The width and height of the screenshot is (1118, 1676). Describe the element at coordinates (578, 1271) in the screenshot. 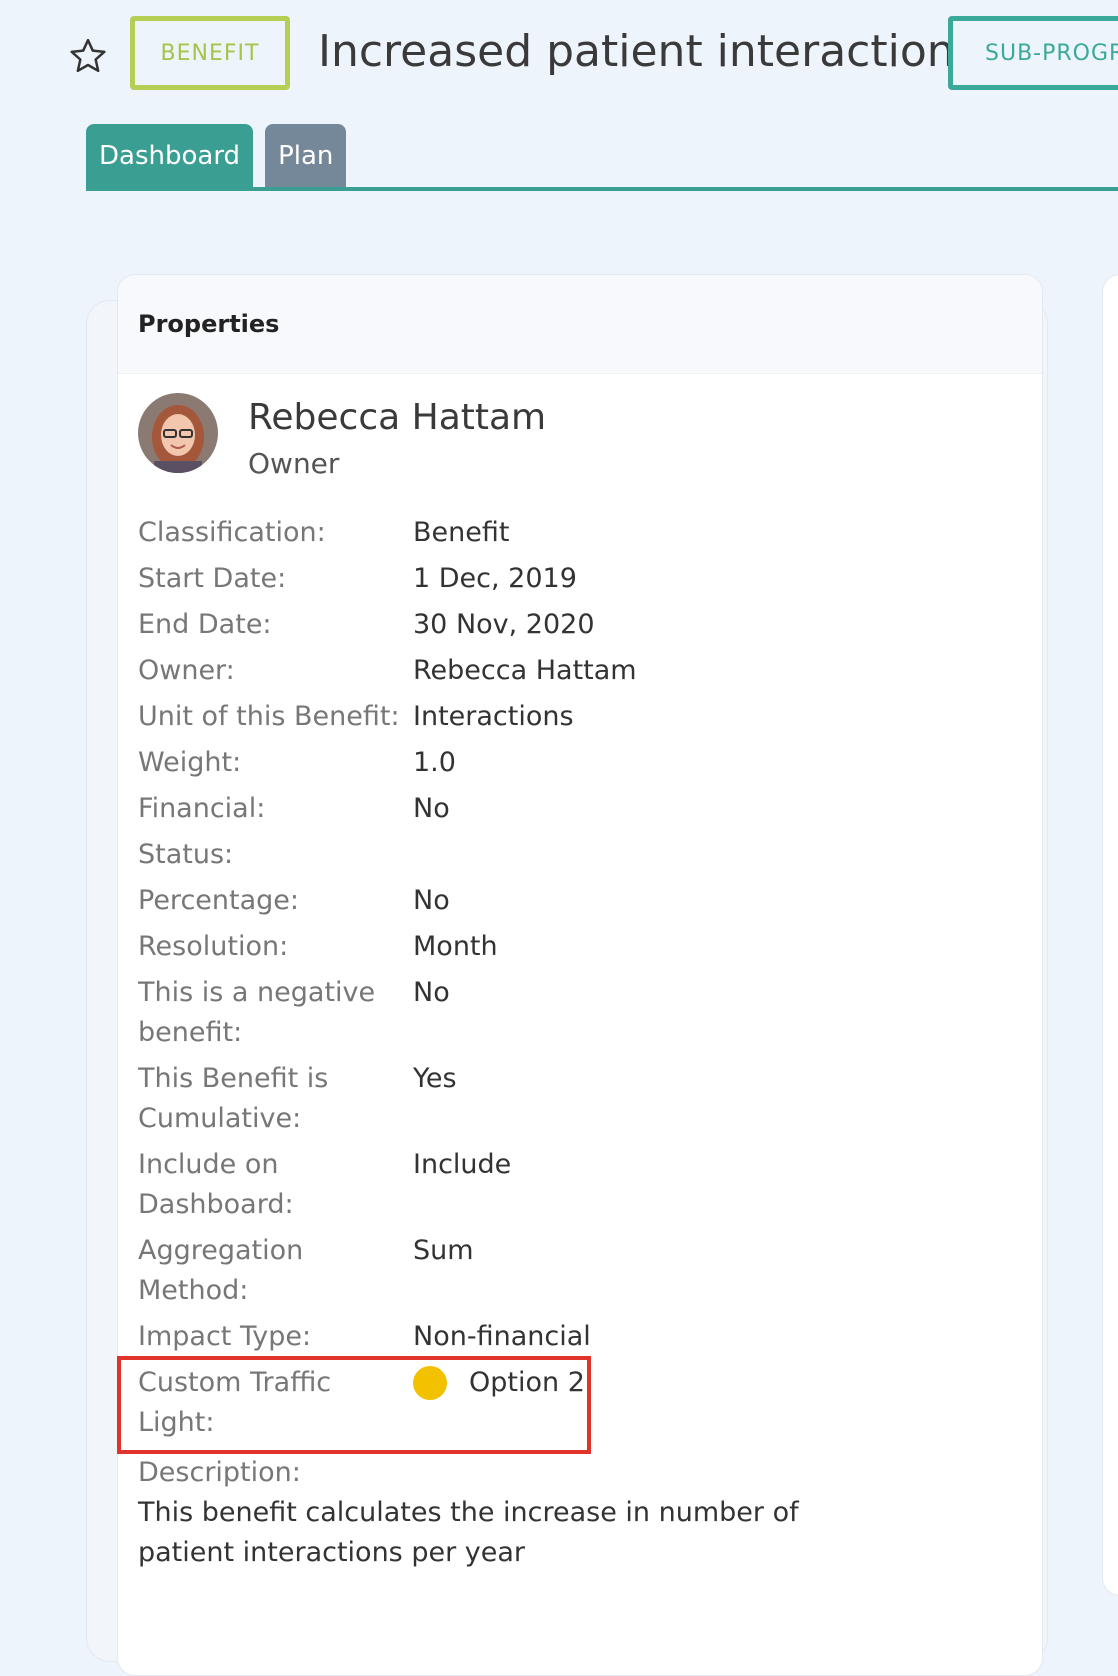

I see `property-row: Aggregation Method: Sum` at that location.